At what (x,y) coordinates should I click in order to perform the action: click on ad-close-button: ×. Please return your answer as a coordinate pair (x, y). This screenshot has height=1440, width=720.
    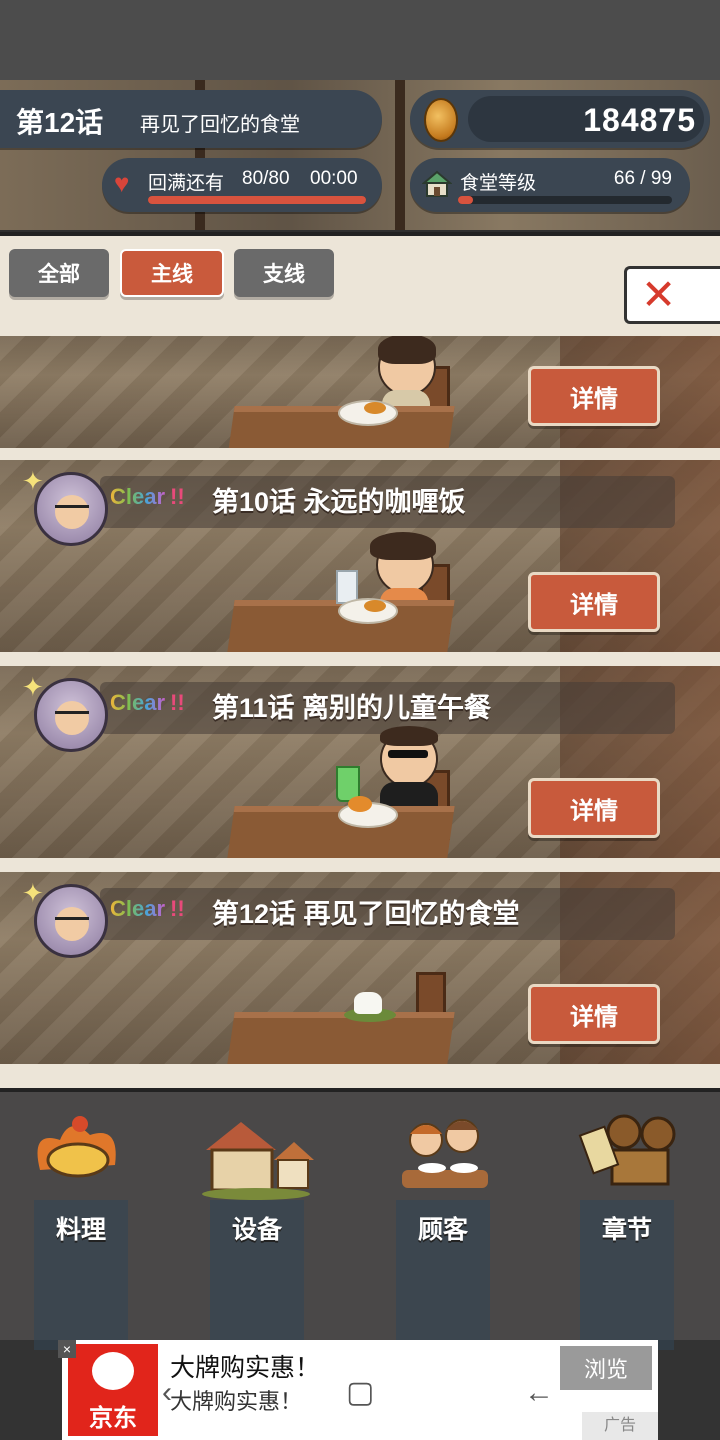
    Looking at the image, I should click on (67, 1349).